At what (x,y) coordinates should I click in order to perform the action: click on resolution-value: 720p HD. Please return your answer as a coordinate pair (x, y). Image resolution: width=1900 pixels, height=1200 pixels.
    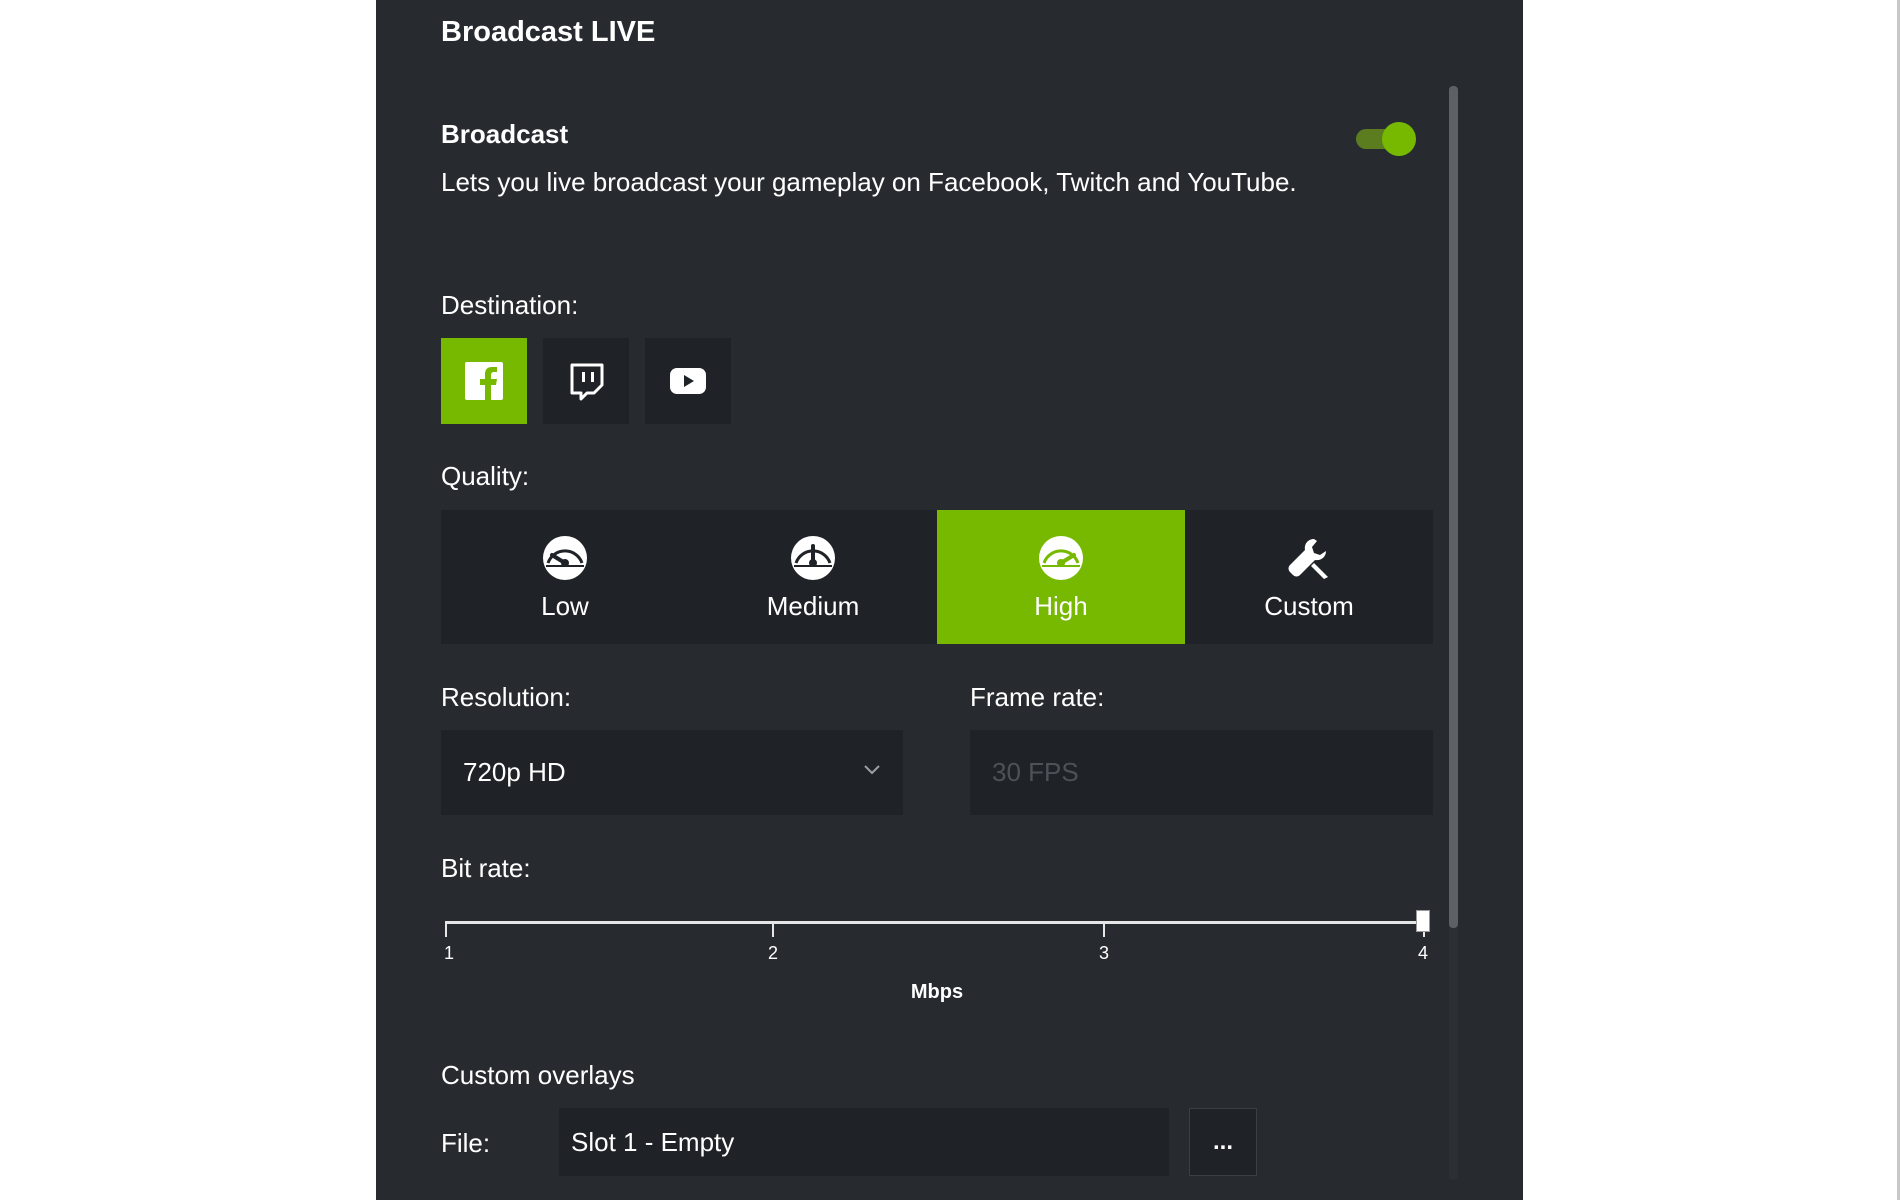
    Looking at the image, I should click on (514, 772).